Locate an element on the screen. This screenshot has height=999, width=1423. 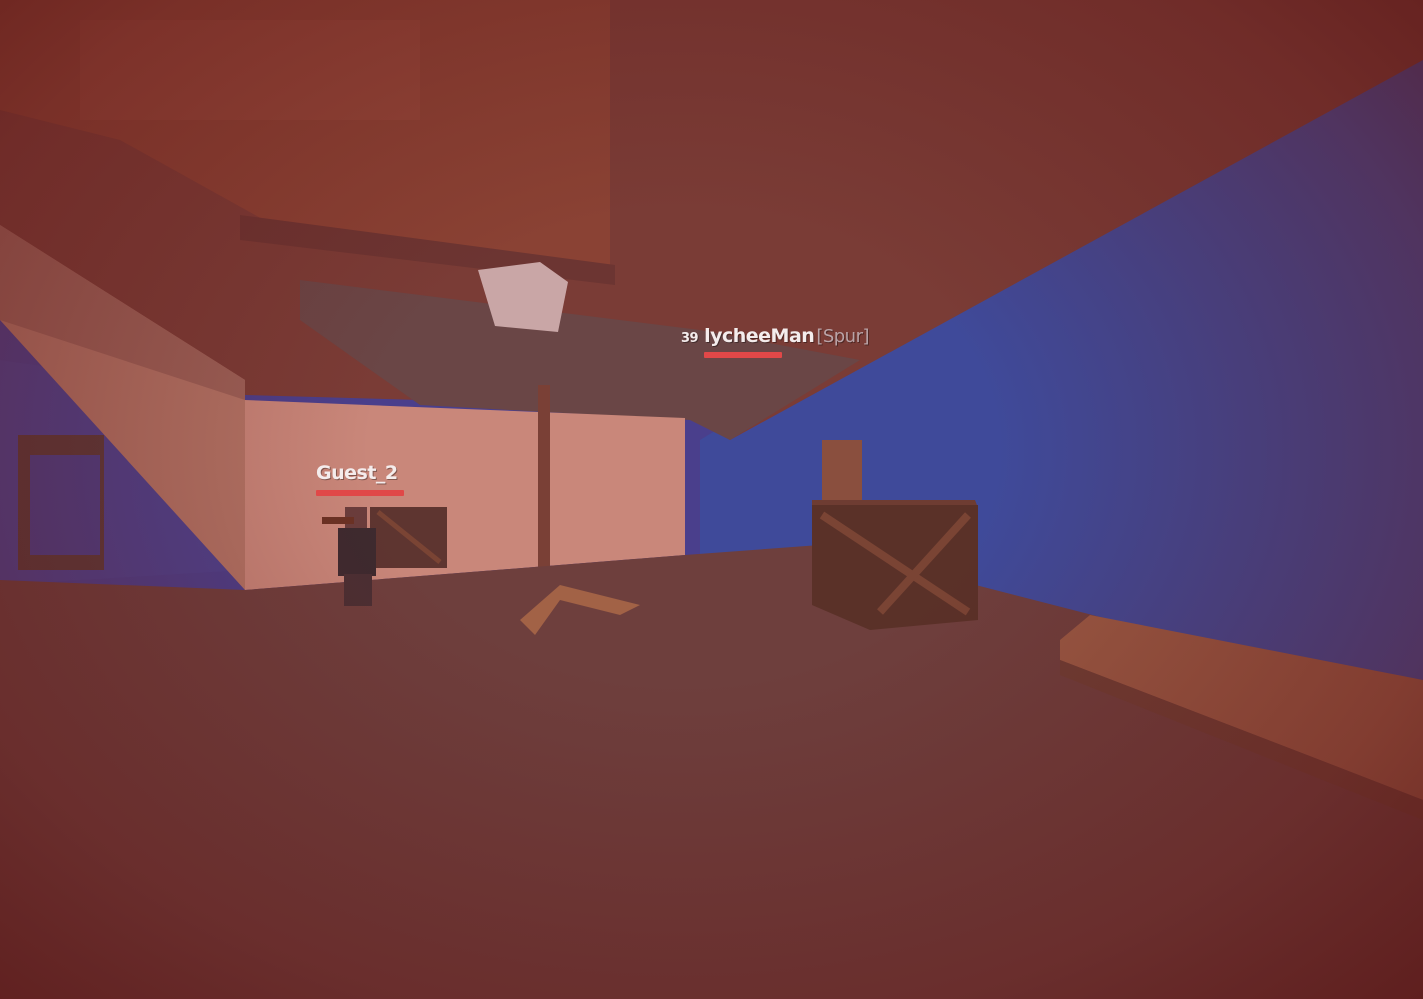
player-legs is located at coordinates (358, 590).